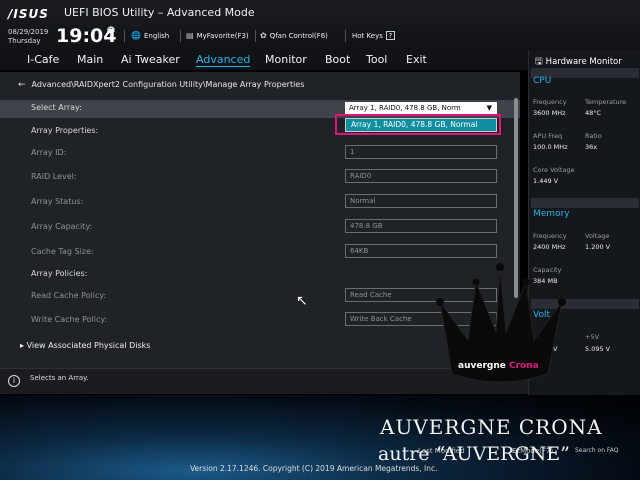 The width and height of the screenshot is (640, 480). What do you see at coordinates (591, 147) in the screenshot?
I see `ratio-value: 36x` at bounding box center [591, 147].